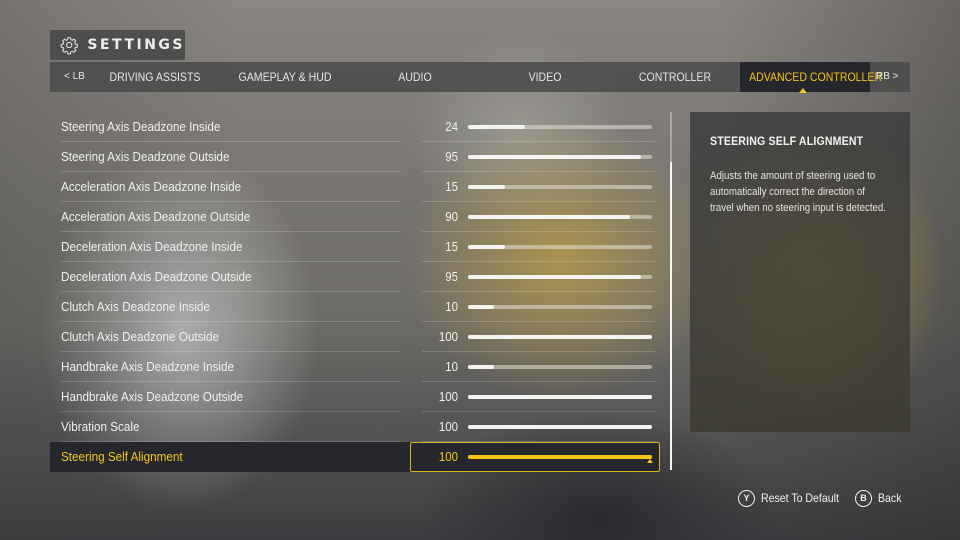 The height and width of the screenshot is (540, 960). What do you see at coordinates (355, 307) in the screenshot?
I see `setting-row: Clutch Axis Deadzone Inside 10` at bounding box center [355, 307].